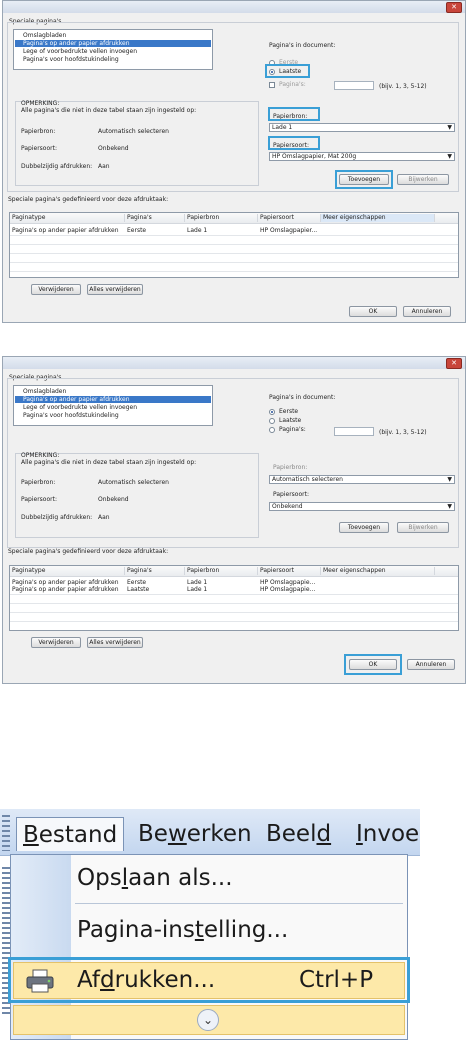  I want to click on double-chevron-down-icon: ⌄, so click(208, 1020).